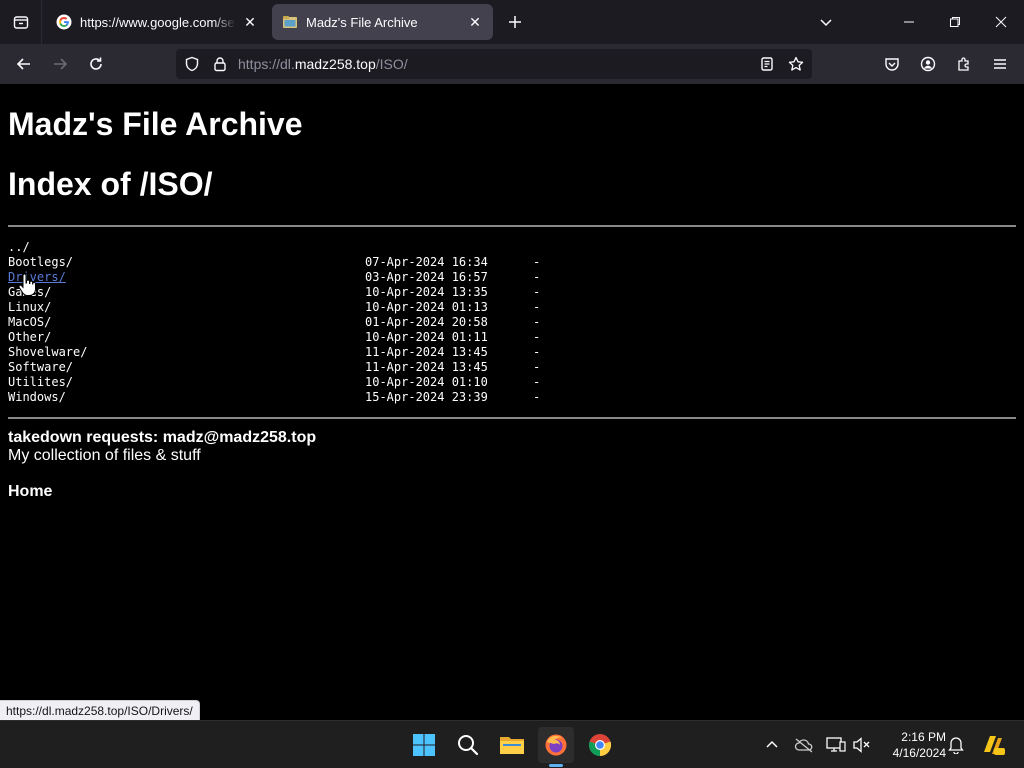 Image resolution: width=1024 pixels, height=768 pixels. I want to click on close-window-button, so click(1001, 22).